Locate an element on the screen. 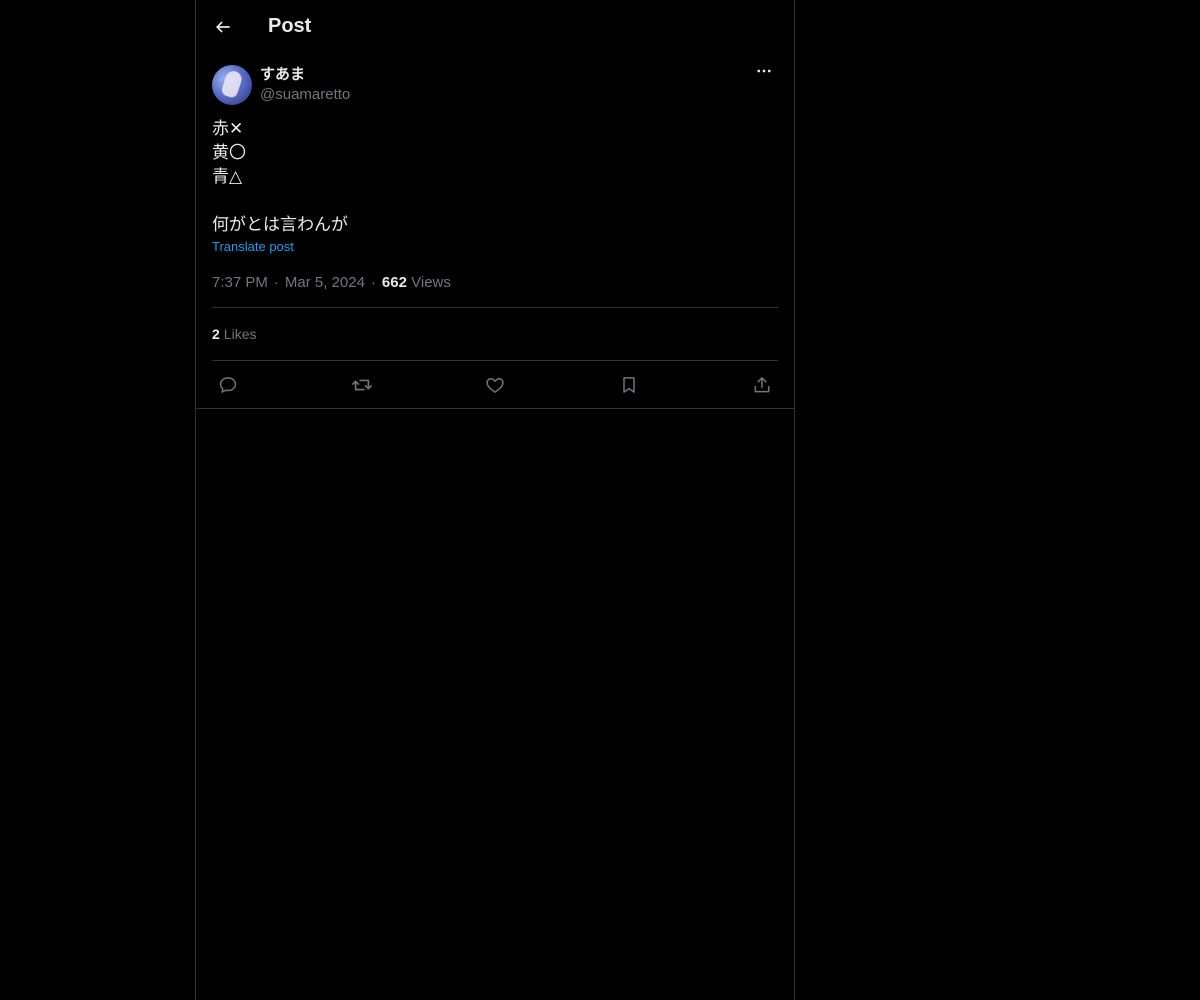  more-horizontal-icon is located at coordinates (764, 71).